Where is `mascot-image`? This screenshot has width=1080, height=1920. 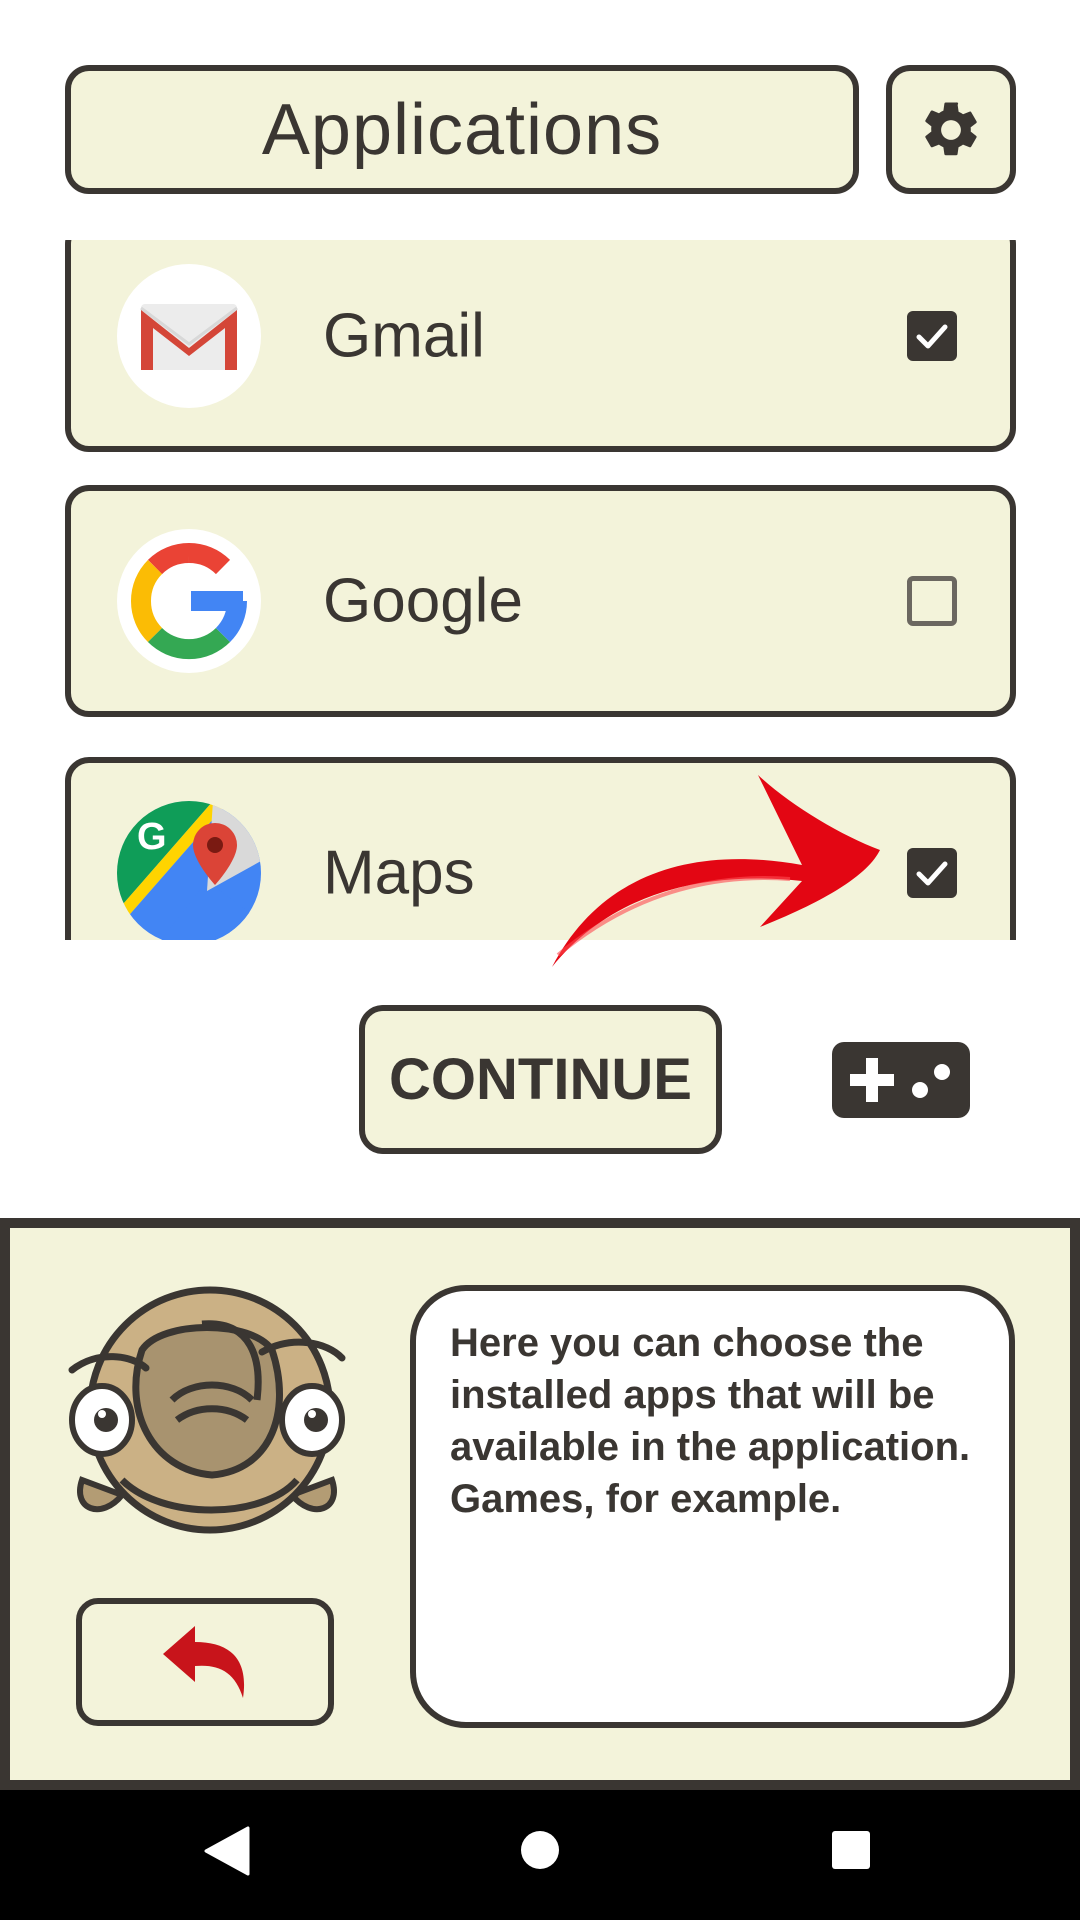
mascot-image is located at coordinates (207, 1410).